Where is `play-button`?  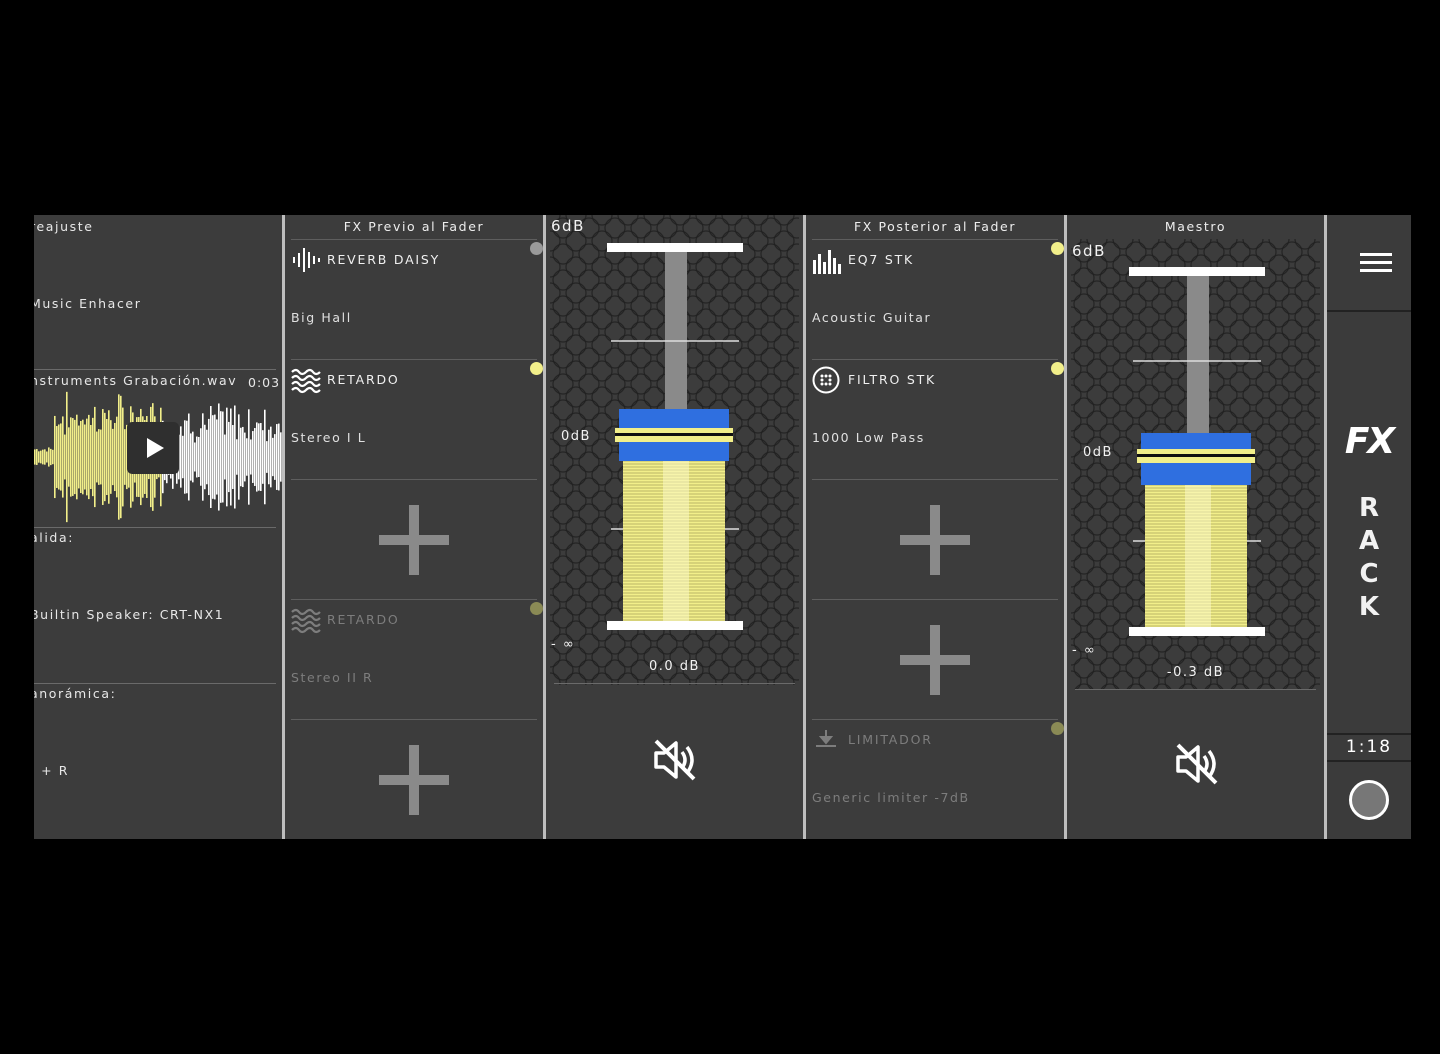
play-button is located at coordinates (153, 448).